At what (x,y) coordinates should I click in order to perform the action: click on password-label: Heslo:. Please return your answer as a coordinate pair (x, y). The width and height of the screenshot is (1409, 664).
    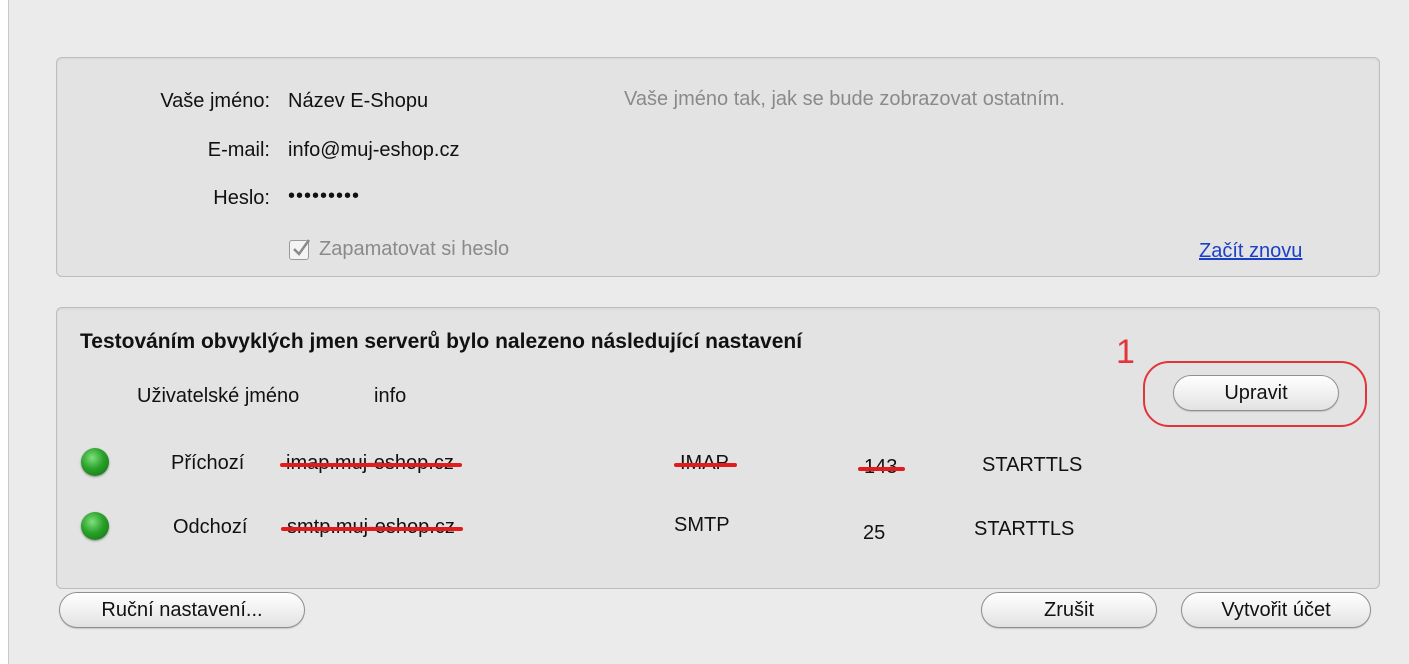
    Looking at the image, I should click on (241, 198).